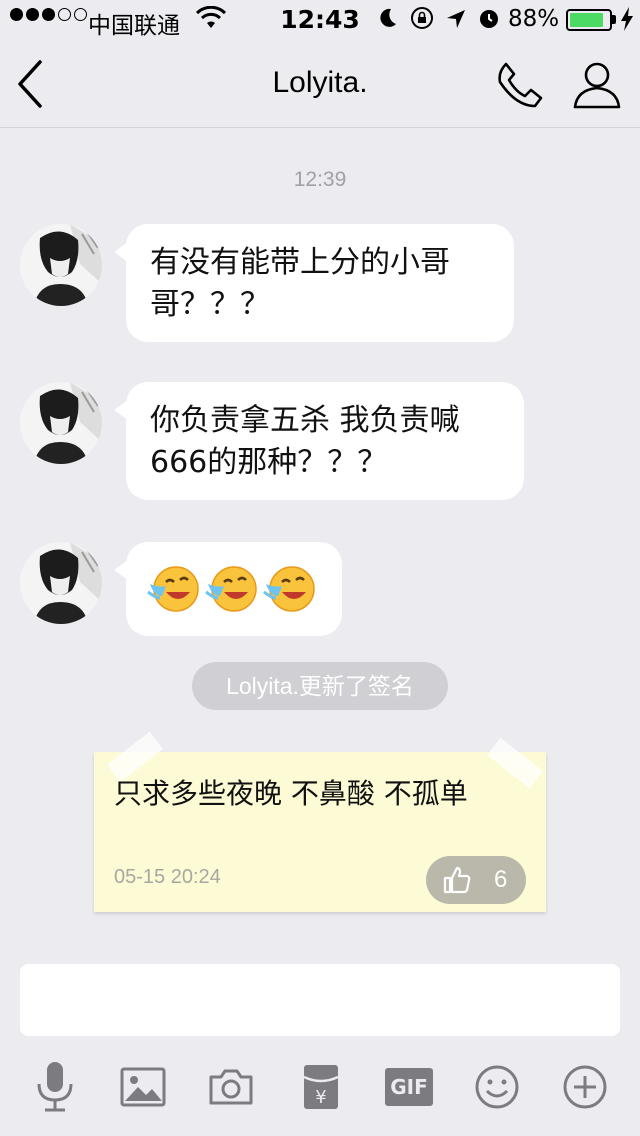 The image size is (640, 1136). Describe the element at coordinates (476, 880) in the screenshot. I see `like-button: 6` at that location.